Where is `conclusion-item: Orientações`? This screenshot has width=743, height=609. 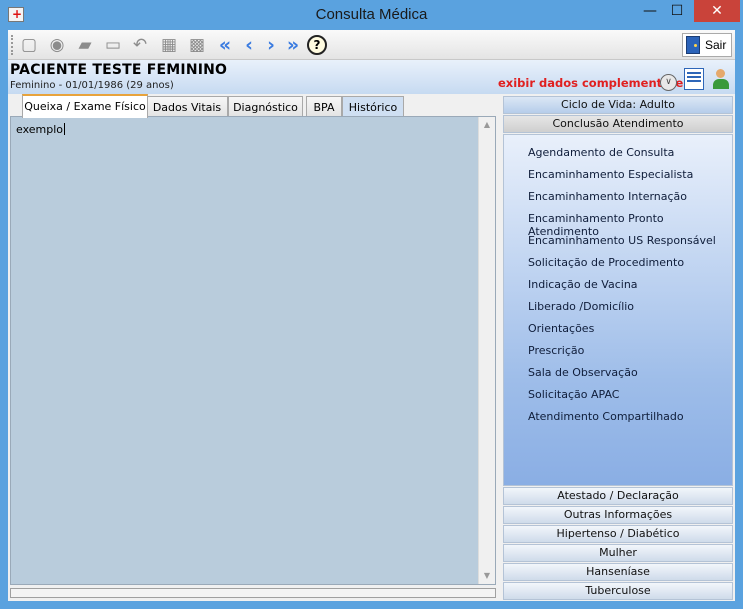 conclusion-item: Orientações is located at coordinates (561, 328).